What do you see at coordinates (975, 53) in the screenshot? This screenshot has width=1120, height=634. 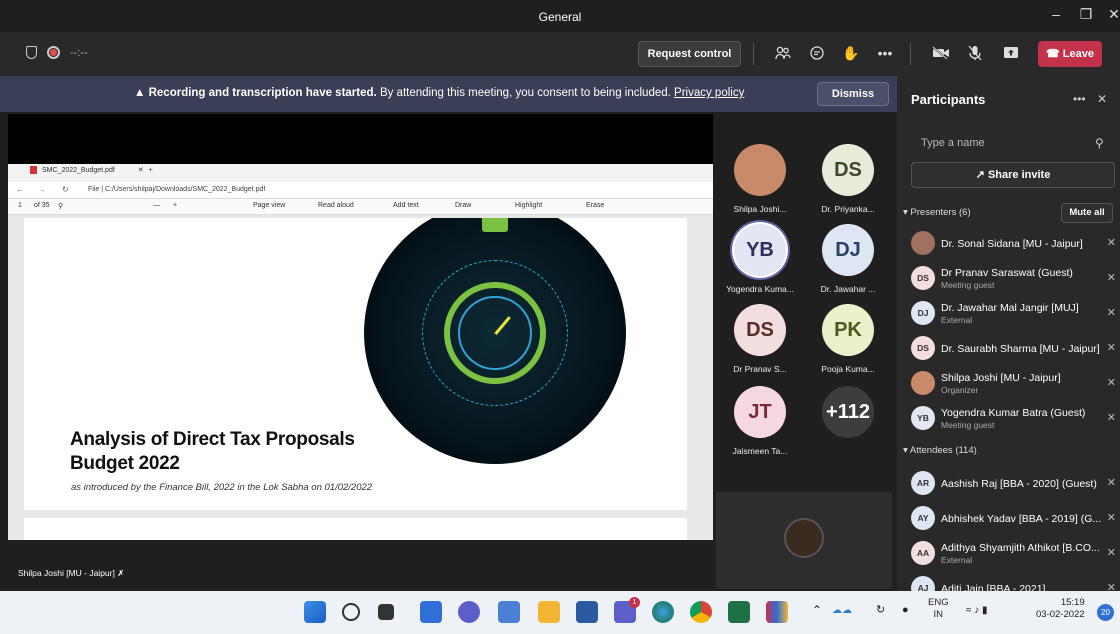 I see `mic-off-icon` at bounding box center [975, 53].